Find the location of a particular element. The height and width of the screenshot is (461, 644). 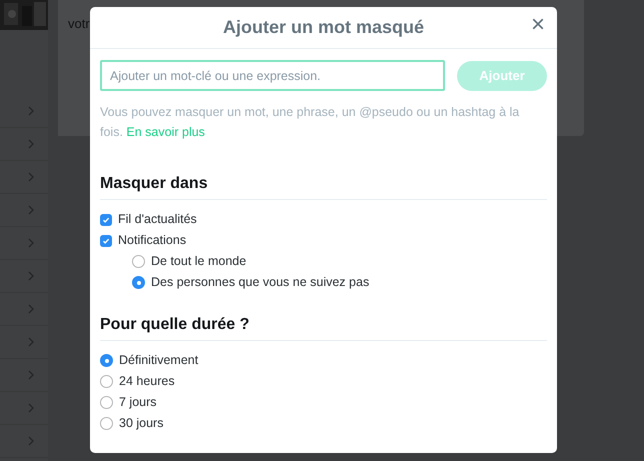

option-label: Définitivement is located at coordinates (158, 361).